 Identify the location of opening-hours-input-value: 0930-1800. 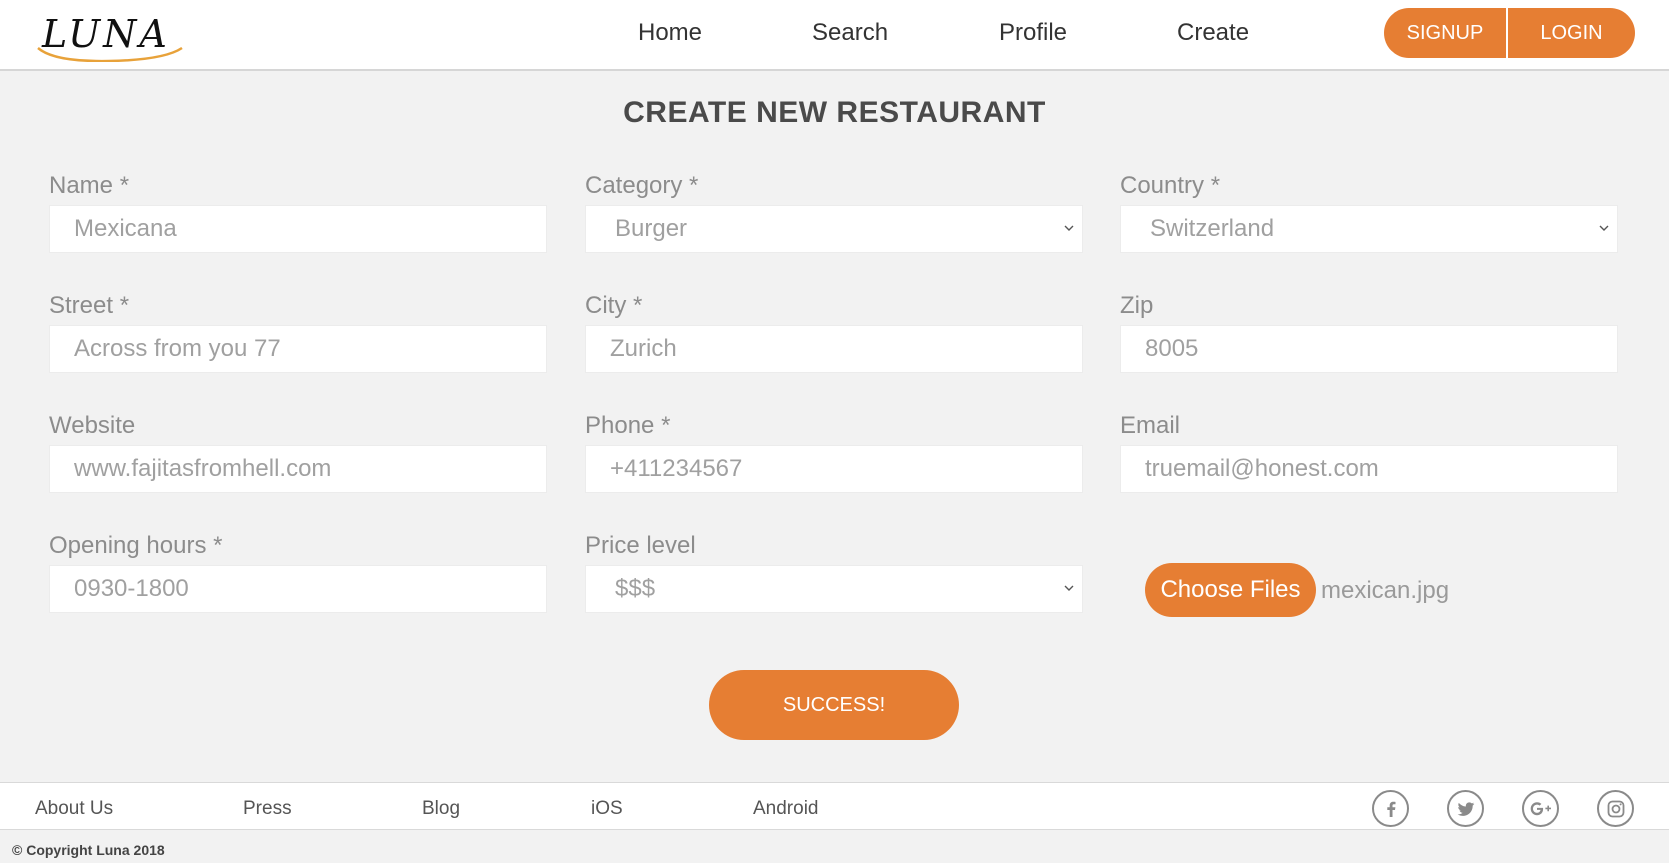
(131, 588).